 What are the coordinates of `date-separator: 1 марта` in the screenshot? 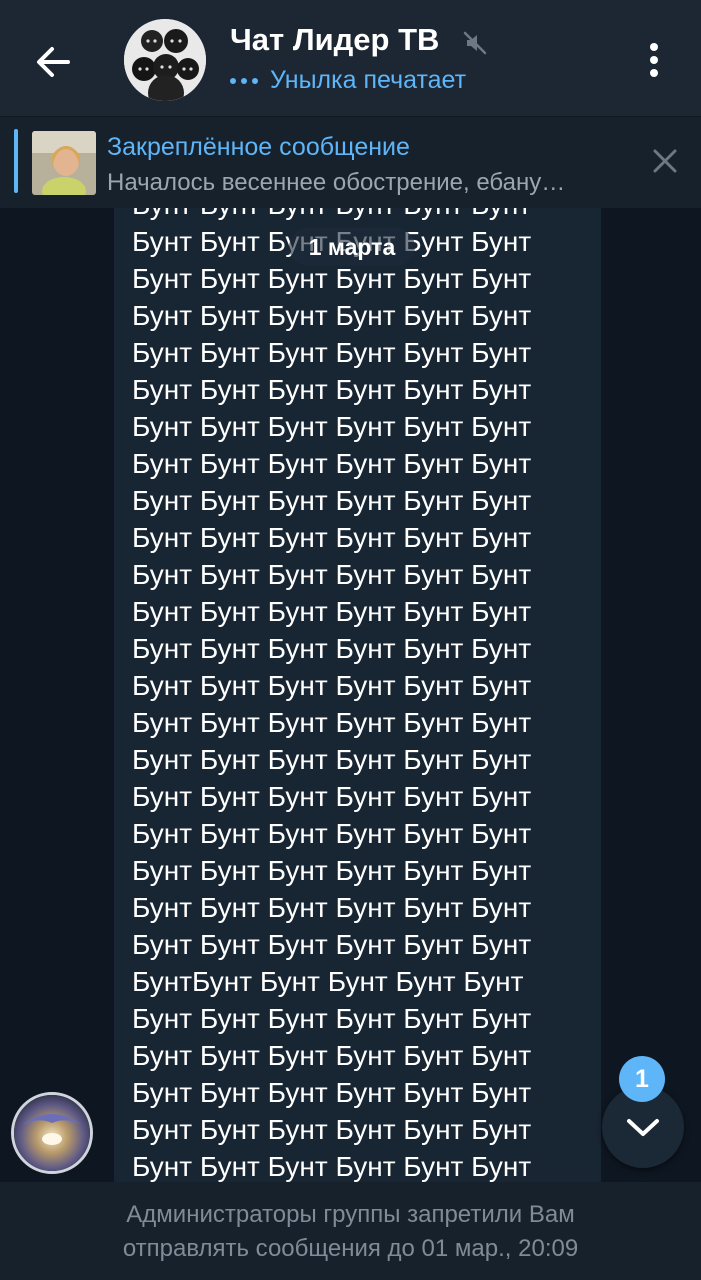 It's located at (352, 247).